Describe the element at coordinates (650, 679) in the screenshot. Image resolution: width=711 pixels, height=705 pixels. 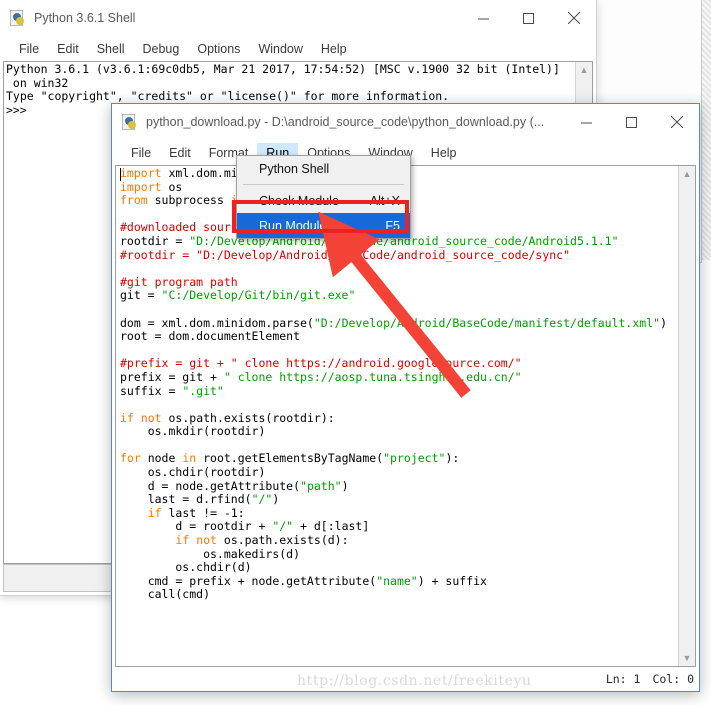
I see `editor-statusbar: Ln: 1 Col: 0` at that location.